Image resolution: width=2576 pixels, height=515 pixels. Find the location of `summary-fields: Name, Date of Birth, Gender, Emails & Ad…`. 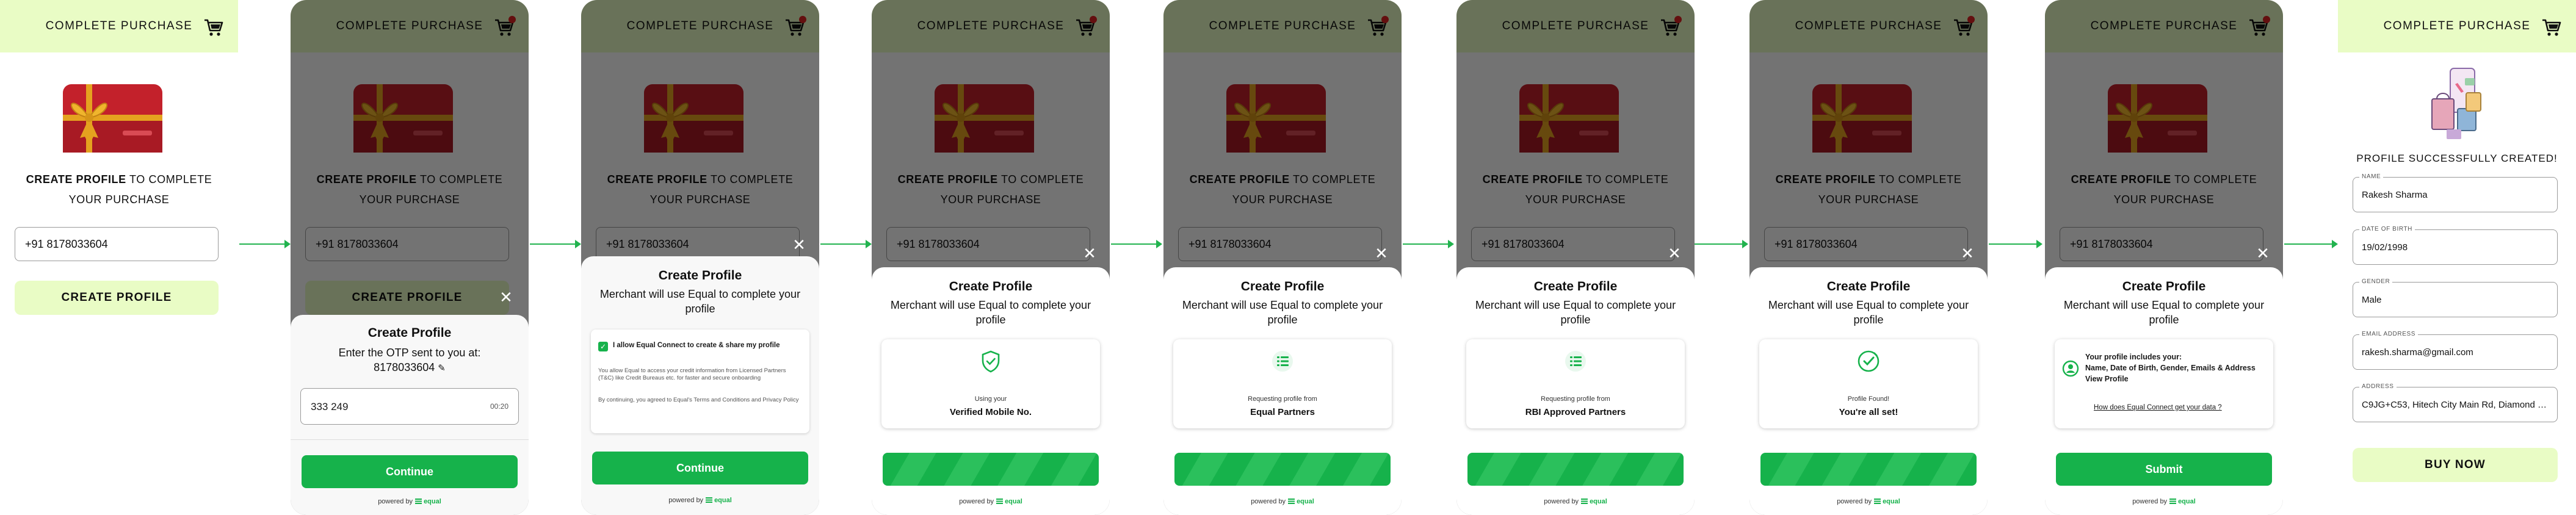

summary-fields: Name, Date of Birth, Gender, Emails & Ad… is located at coordinates (2170, 368).